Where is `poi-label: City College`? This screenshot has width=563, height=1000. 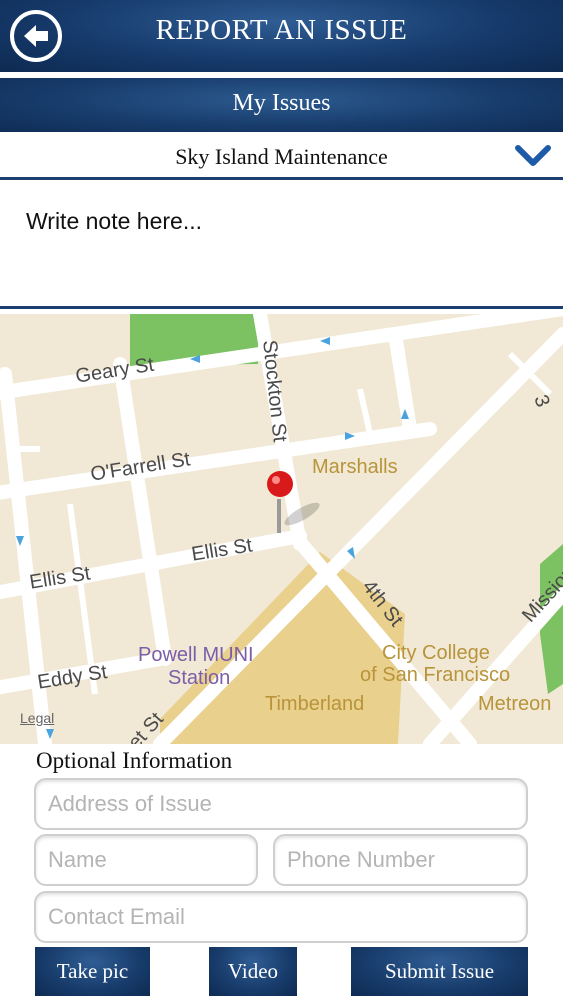
poi-label: City College is located at coordinates (436, 653).